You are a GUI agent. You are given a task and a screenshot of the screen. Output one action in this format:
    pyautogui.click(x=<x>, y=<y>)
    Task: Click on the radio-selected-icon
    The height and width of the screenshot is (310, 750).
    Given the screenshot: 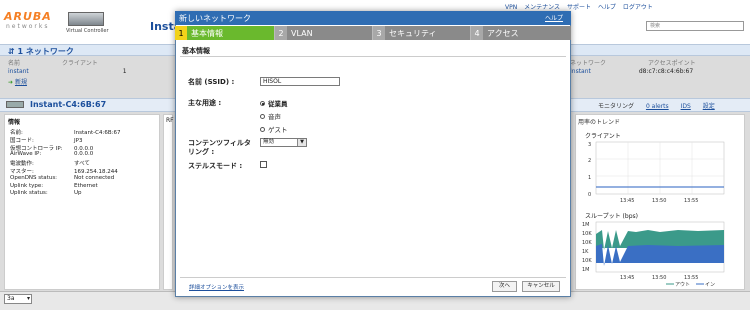 What is the action you would take?
    pyautogui.click(x=262, y=103)
    